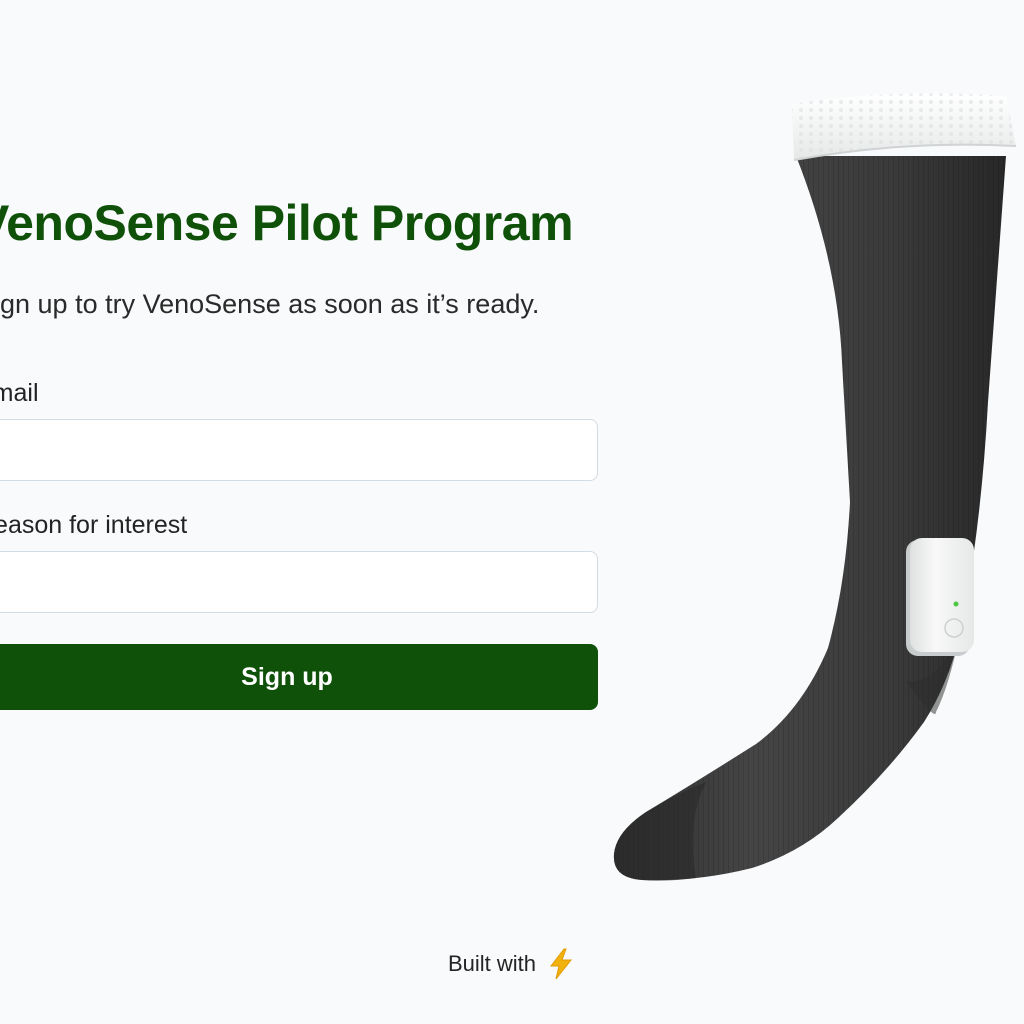 This screenshot has height=1024, width=1024. What do you see at coordinates (94, 525) in the screenshot?
I see `reason-label: Reason for interest` at bounding box center [94, 525].